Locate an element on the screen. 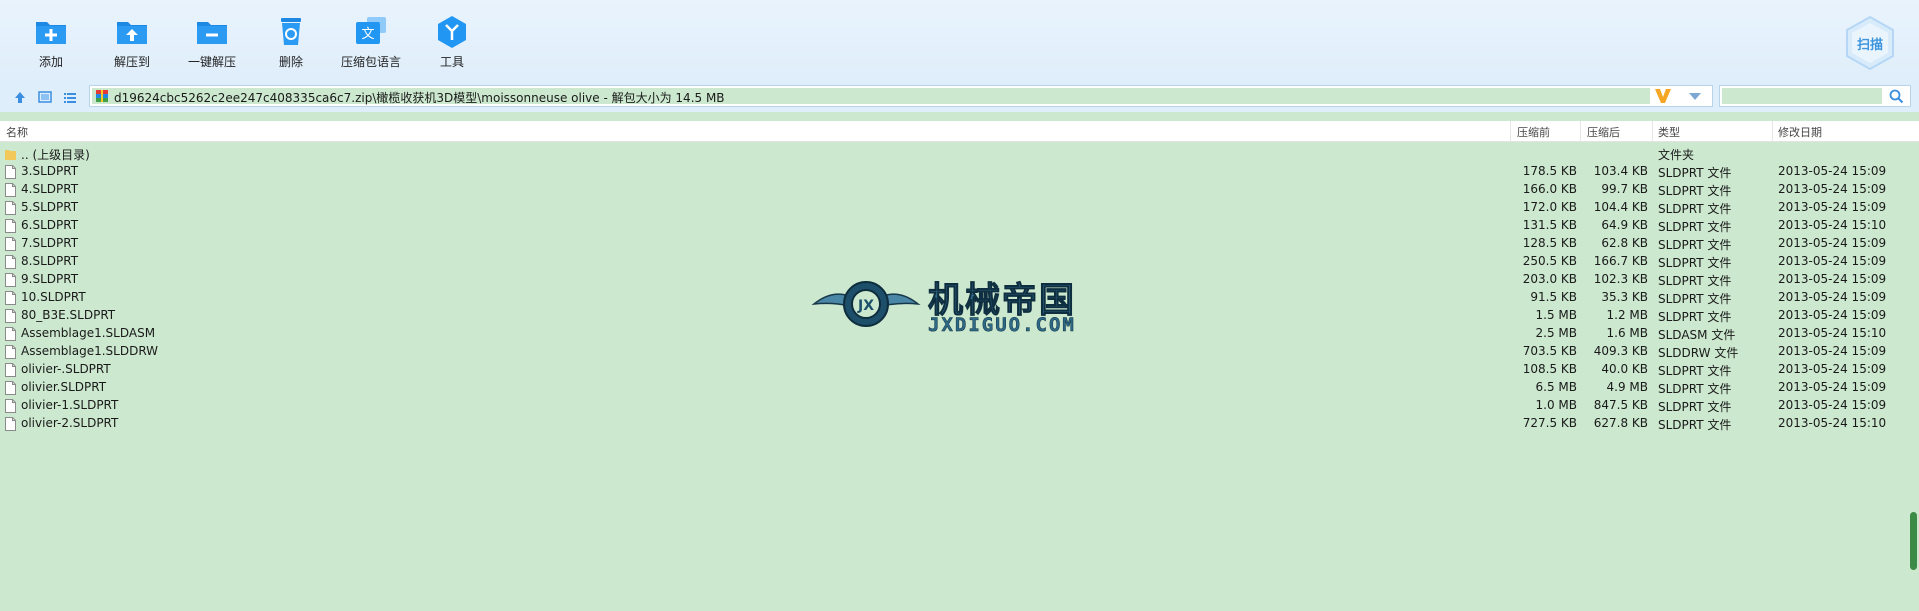 Image resolution: width=1919 pixels, height=611 pixels. search-input is located at coordinates (1802, 96).